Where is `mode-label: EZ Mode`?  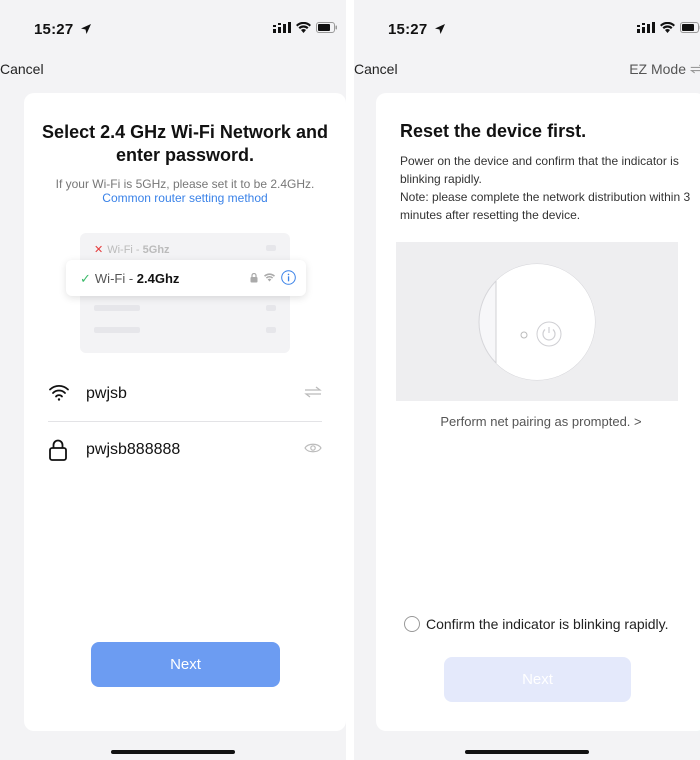 mode-label: EZ Mode is located at coordinates (657, 69).